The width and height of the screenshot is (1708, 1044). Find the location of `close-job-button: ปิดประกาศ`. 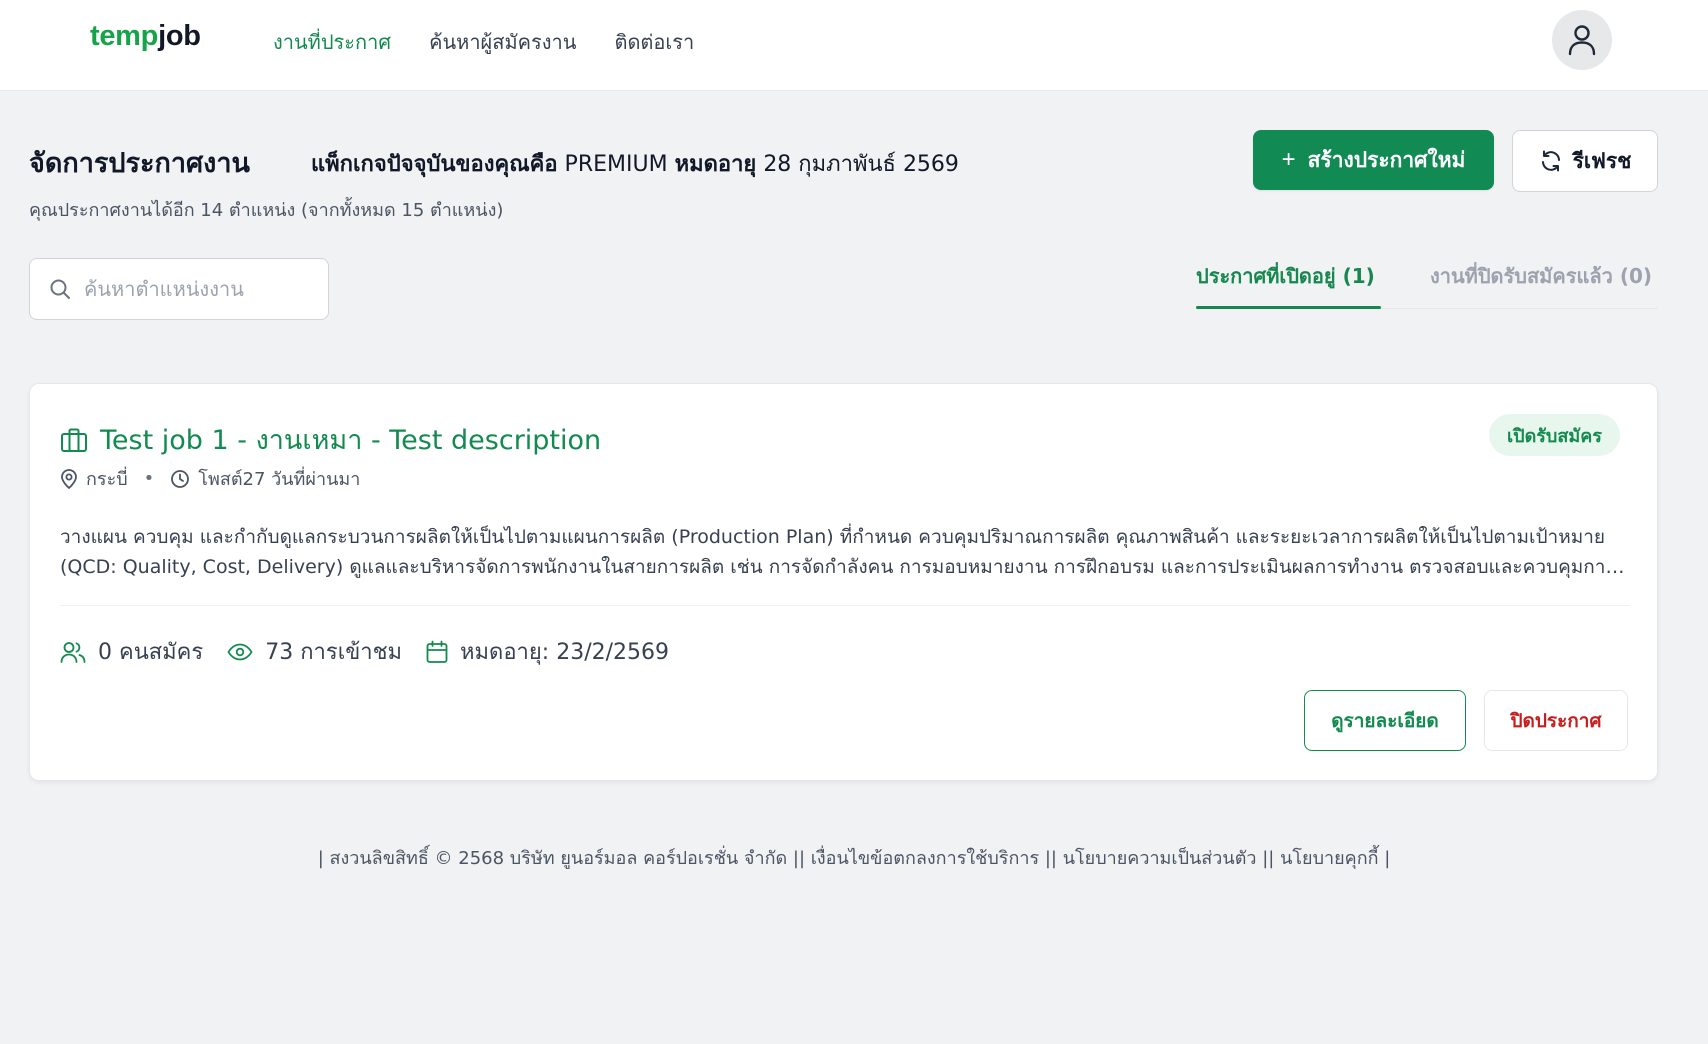

close-job-button: ปิดประกาศ is located at coordinates (1556, 720).